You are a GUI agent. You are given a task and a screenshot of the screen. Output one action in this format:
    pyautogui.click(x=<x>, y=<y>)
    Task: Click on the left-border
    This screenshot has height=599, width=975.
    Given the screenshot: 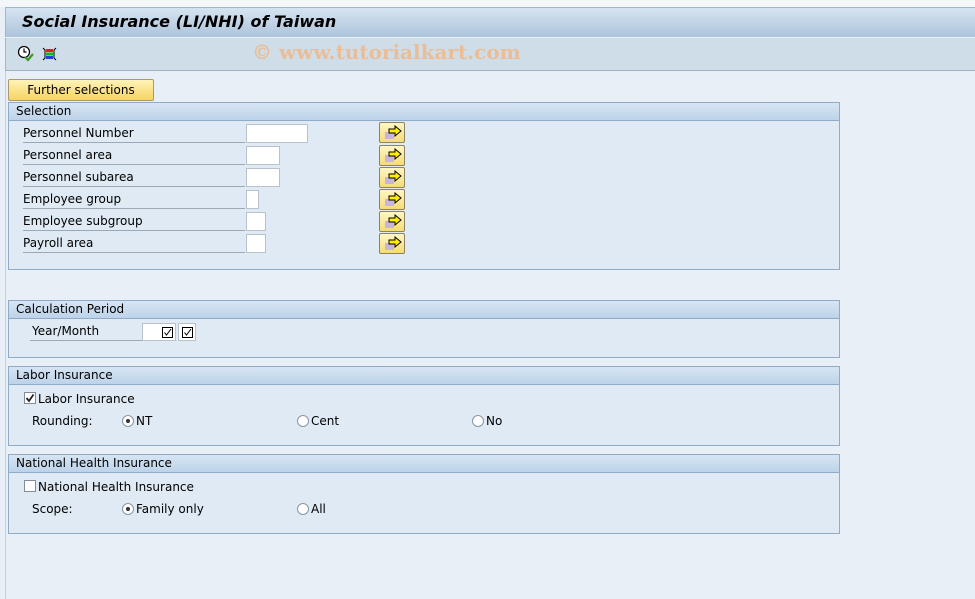 What is the action you would take?
    pyautogui.click(x=5, y=335)
    